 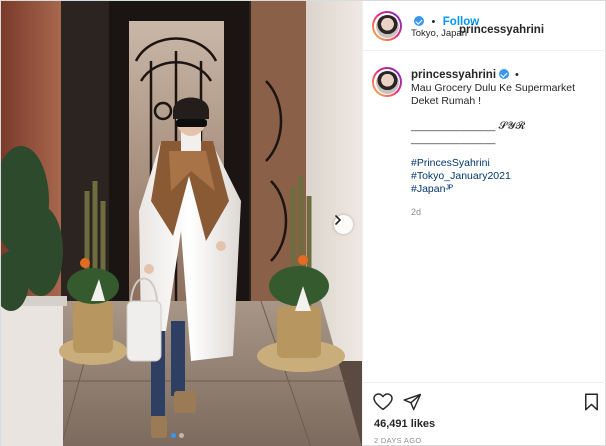 I want to click on caption-signature: ______________ 𝓢𝓨𝓡 ______________, so click(x=468, y=132).